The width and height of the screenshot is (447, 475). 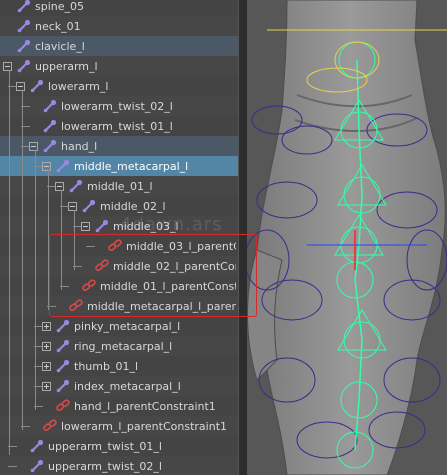 I want to click on outliner-item-upperarm-twist-01-l: upperarm_twist_01_l, so click(x=119, y=446).